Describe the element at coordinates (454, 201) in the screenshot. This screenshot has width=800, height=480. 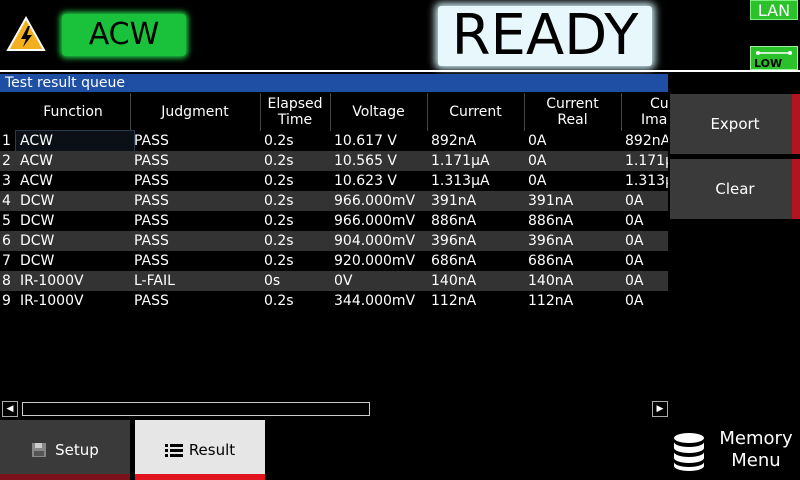
I see `cell-current: 391nA` at that location.